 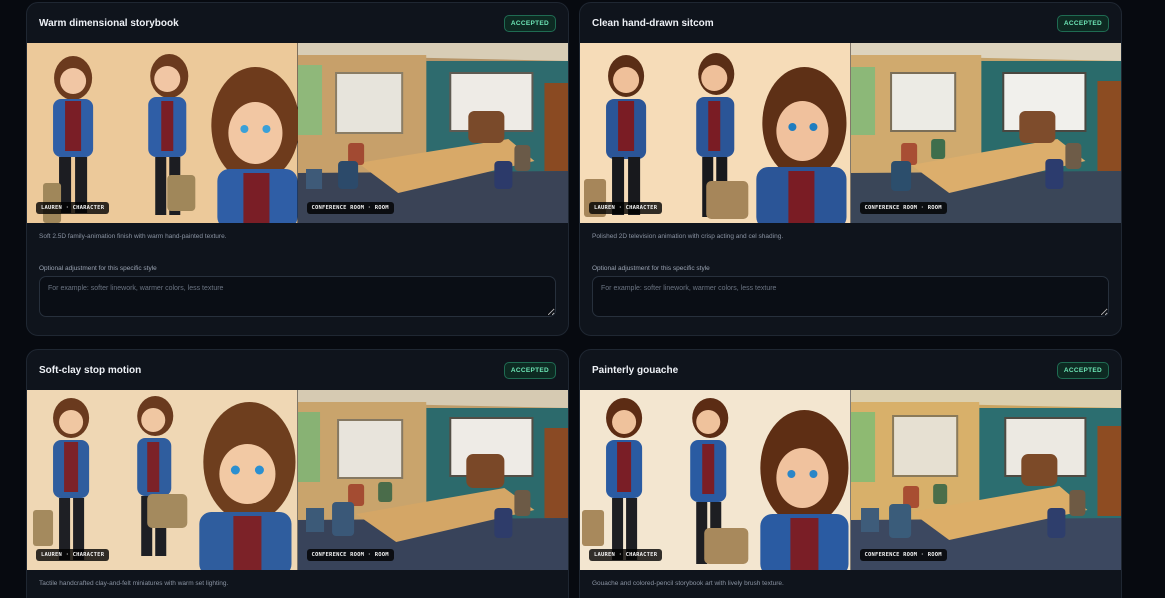 What do you see at coordinates (297, 370) in the screenshot?
I see `card-header: Soft-clay stop motion ACCEPTED` at bounding box center [297, 370].